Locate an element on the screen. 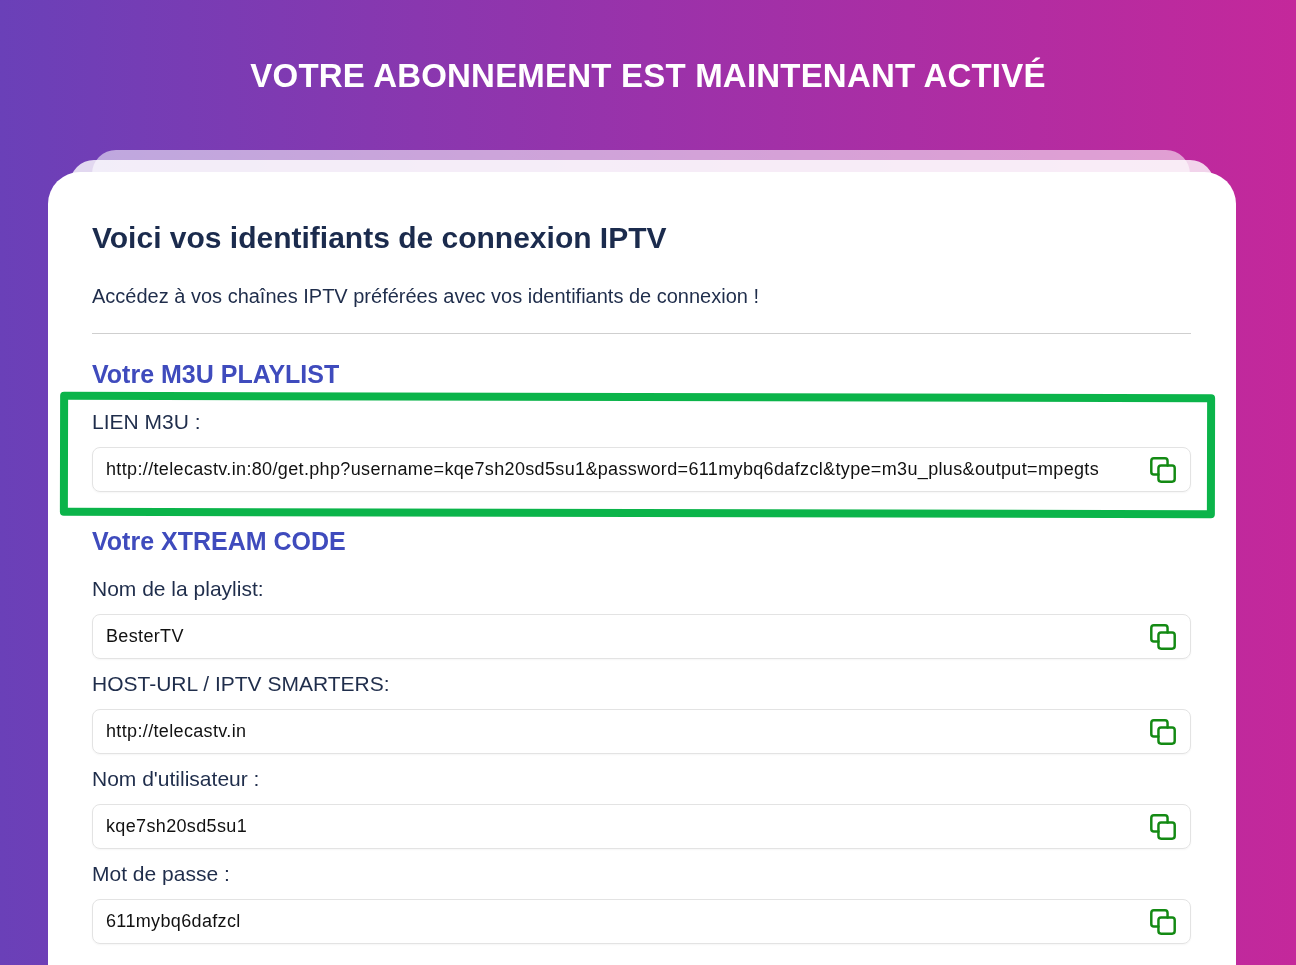  readonly-field: BesterTV is located at coordinates (641, 636).